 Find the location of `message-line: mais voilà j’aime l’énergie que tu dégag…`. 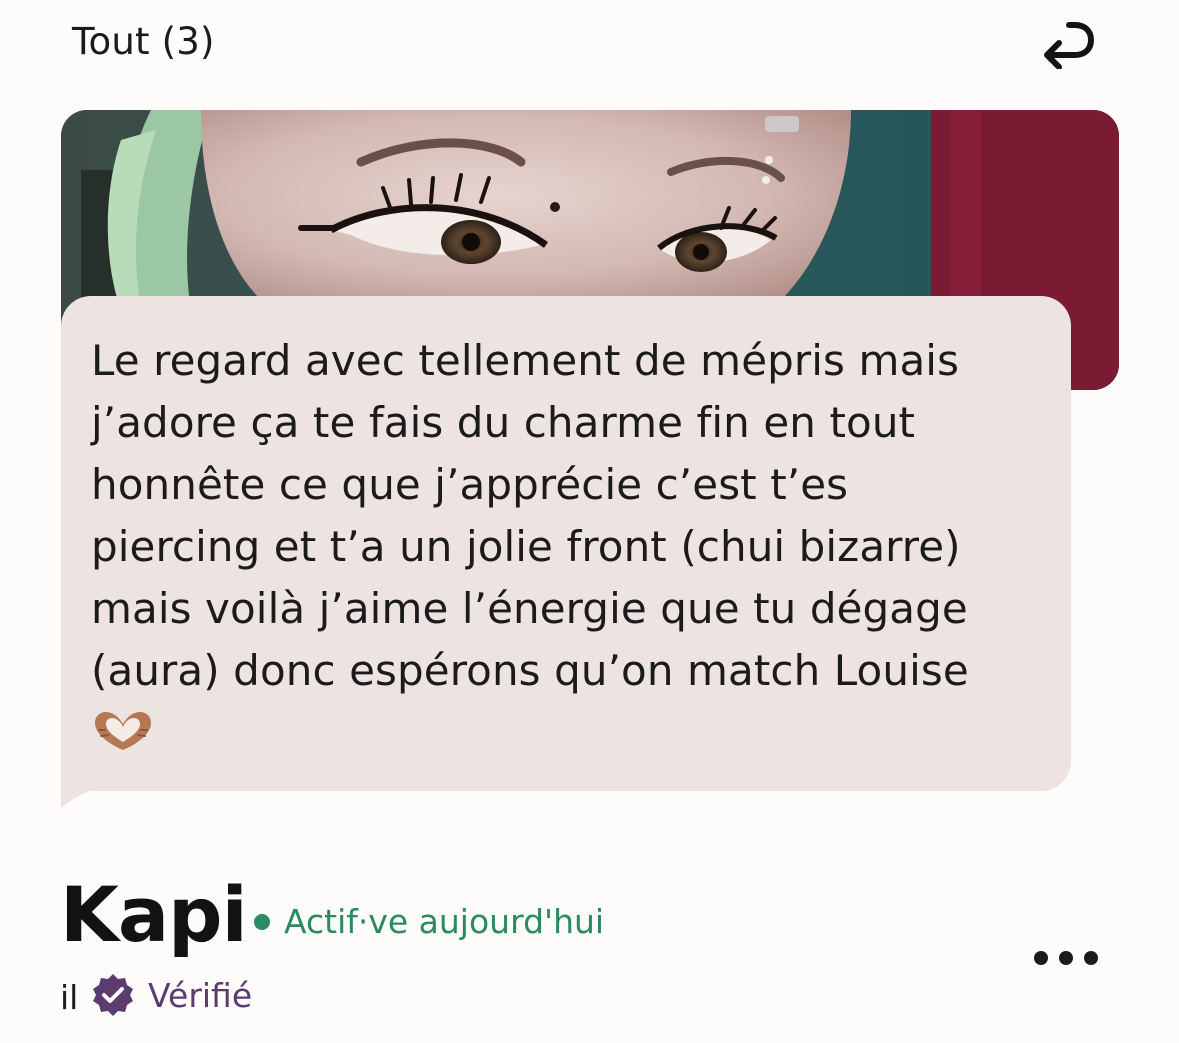

message-line: mais voilà j’aime l’énergie que tu dégag… is located at coordinates (529, 608).